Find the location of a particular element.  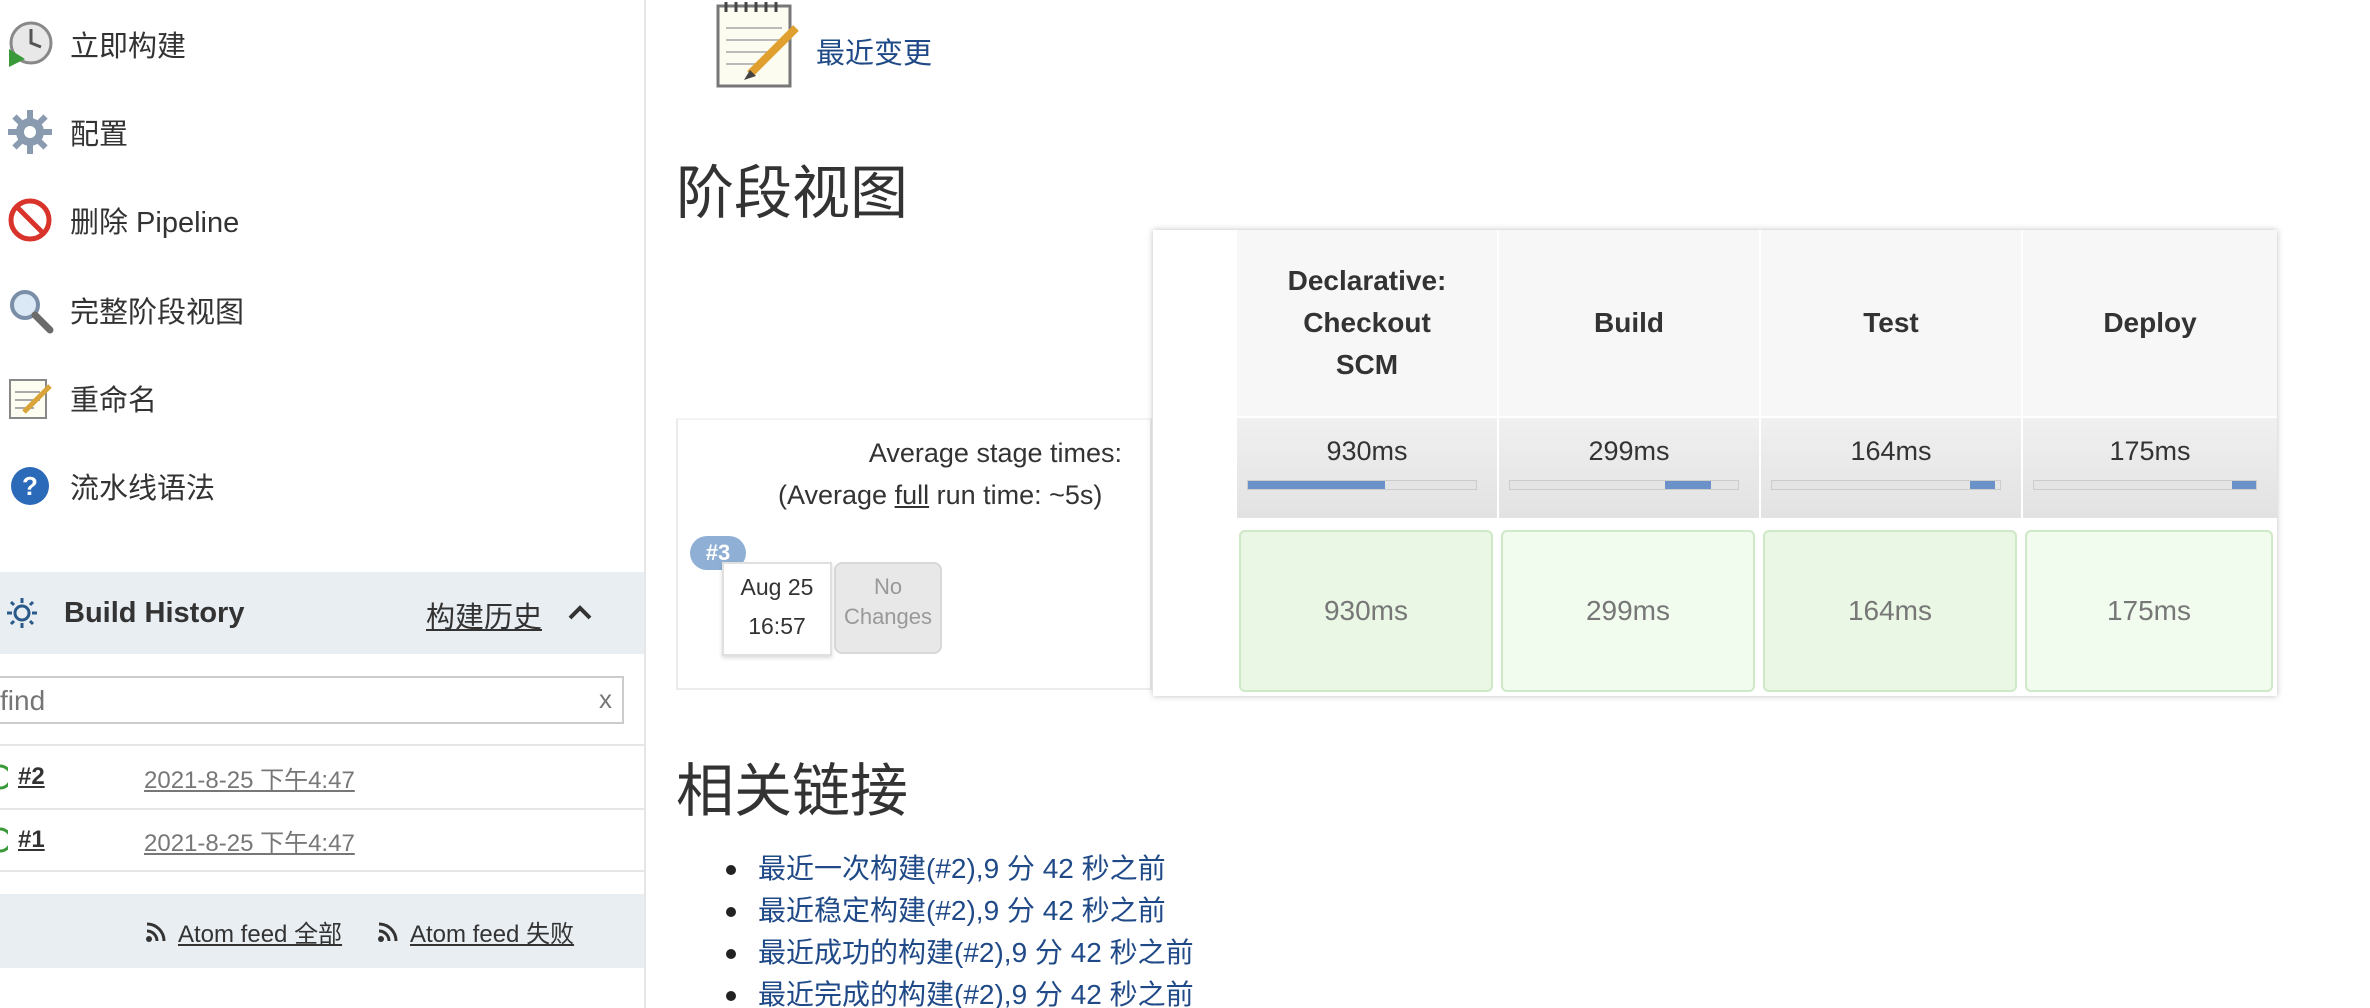

task-label: 流水线语法 is located at coordinates (143, 489).